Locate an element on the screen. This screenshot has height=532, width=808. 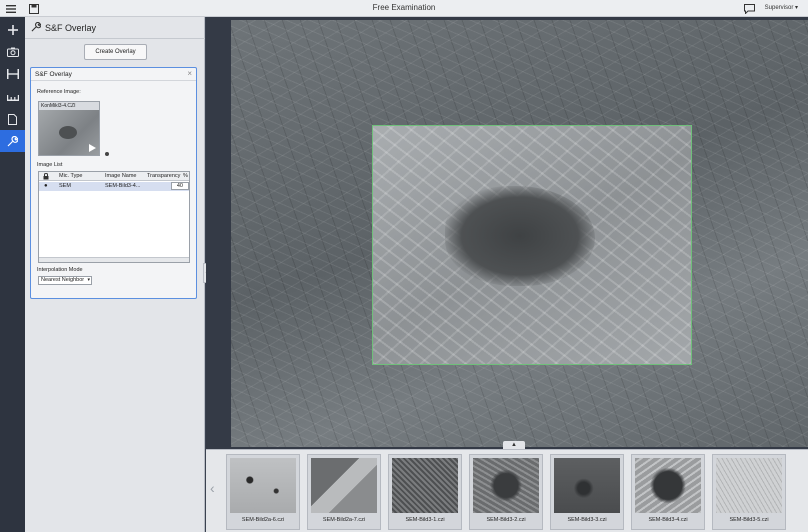
window-title: Free Examination is located at coordinates (404, 7).